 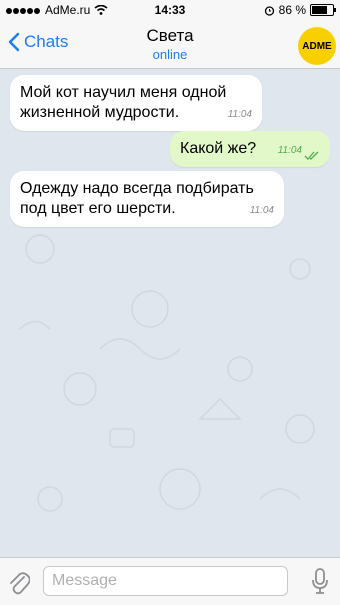 What do you see at coordinates (98, 208) in the screenshot?
I see `message-line: под цвет его шерсти.` at bounding box center [98, 208].